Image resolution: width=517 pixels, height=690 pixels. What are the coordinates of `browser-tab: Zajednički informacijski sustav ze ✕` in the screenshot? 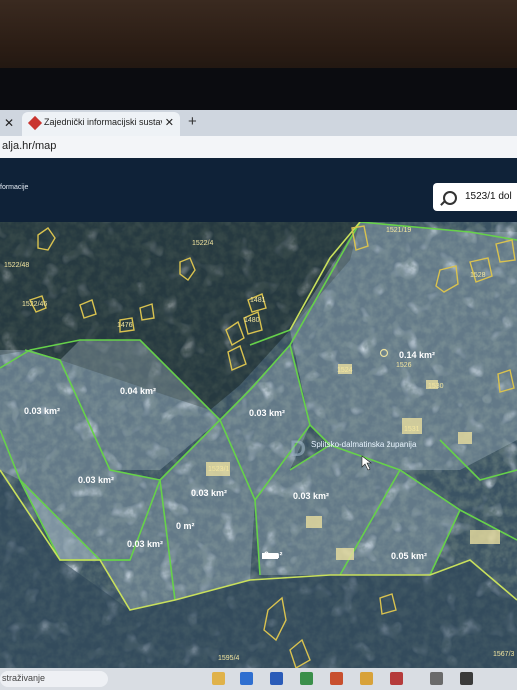 It's located at (101, 124).